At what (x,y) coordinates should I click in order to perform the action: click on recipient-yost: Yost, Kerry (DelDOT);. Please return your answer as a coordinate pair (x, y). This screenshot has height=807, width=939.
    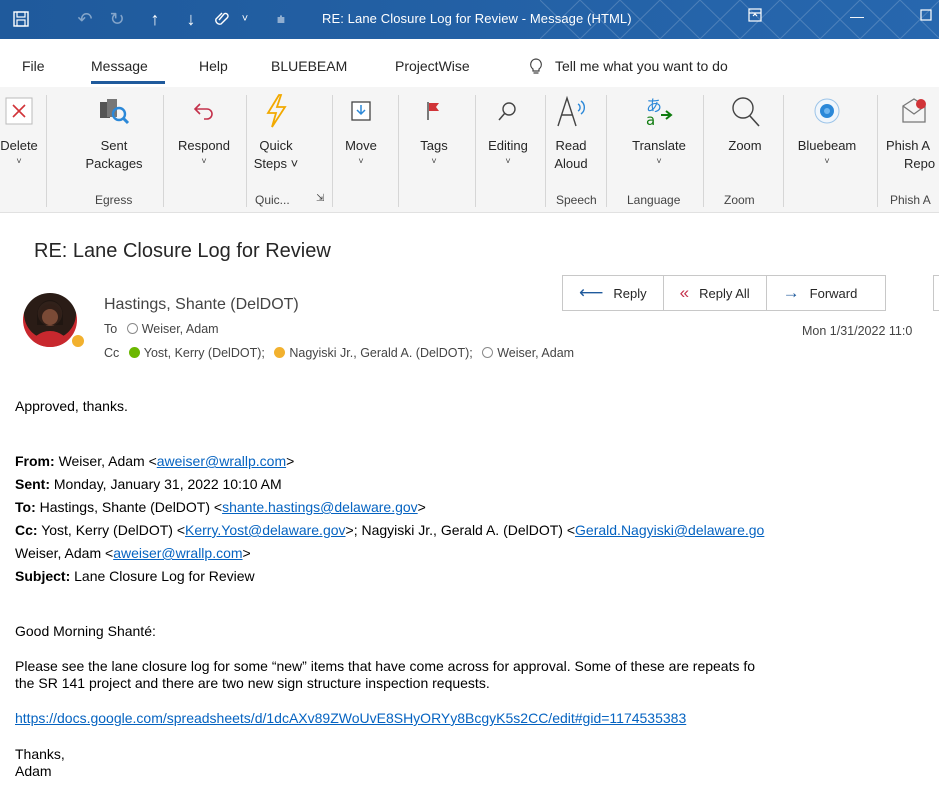
    Looking at the image, I should click on (204, 353).